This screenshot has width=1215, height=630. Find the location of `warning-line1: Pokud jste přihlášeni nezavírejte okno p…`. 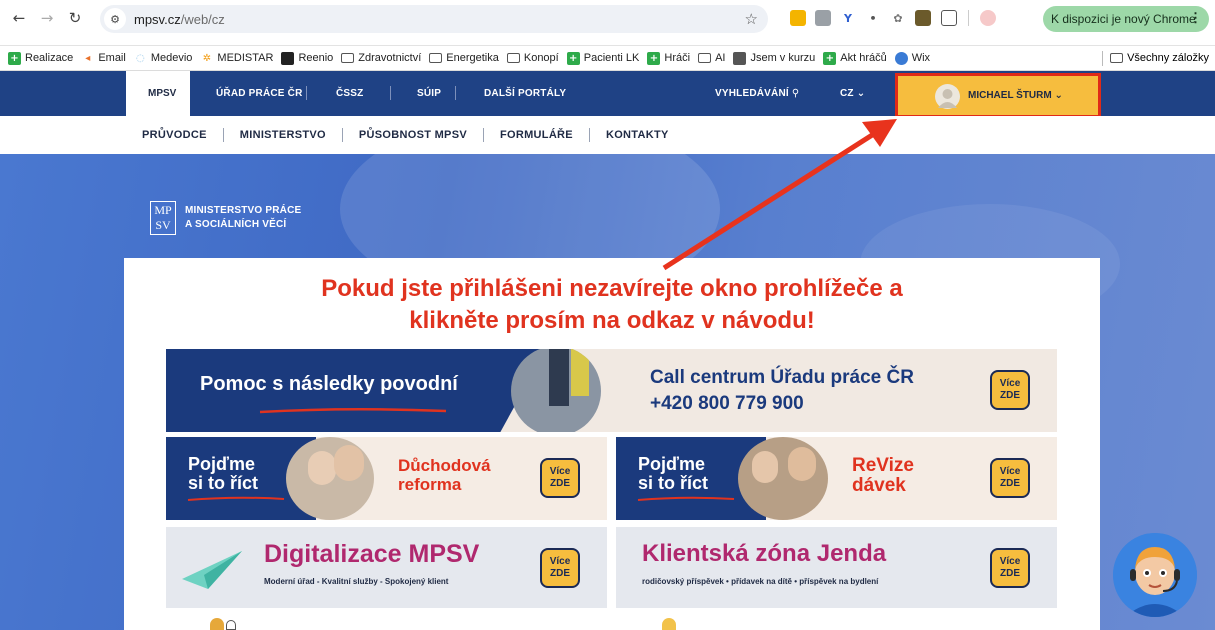

warning-line1: Pokud jste přihlášeni nezavírejte okno p… is located at coordinates (612, 288).